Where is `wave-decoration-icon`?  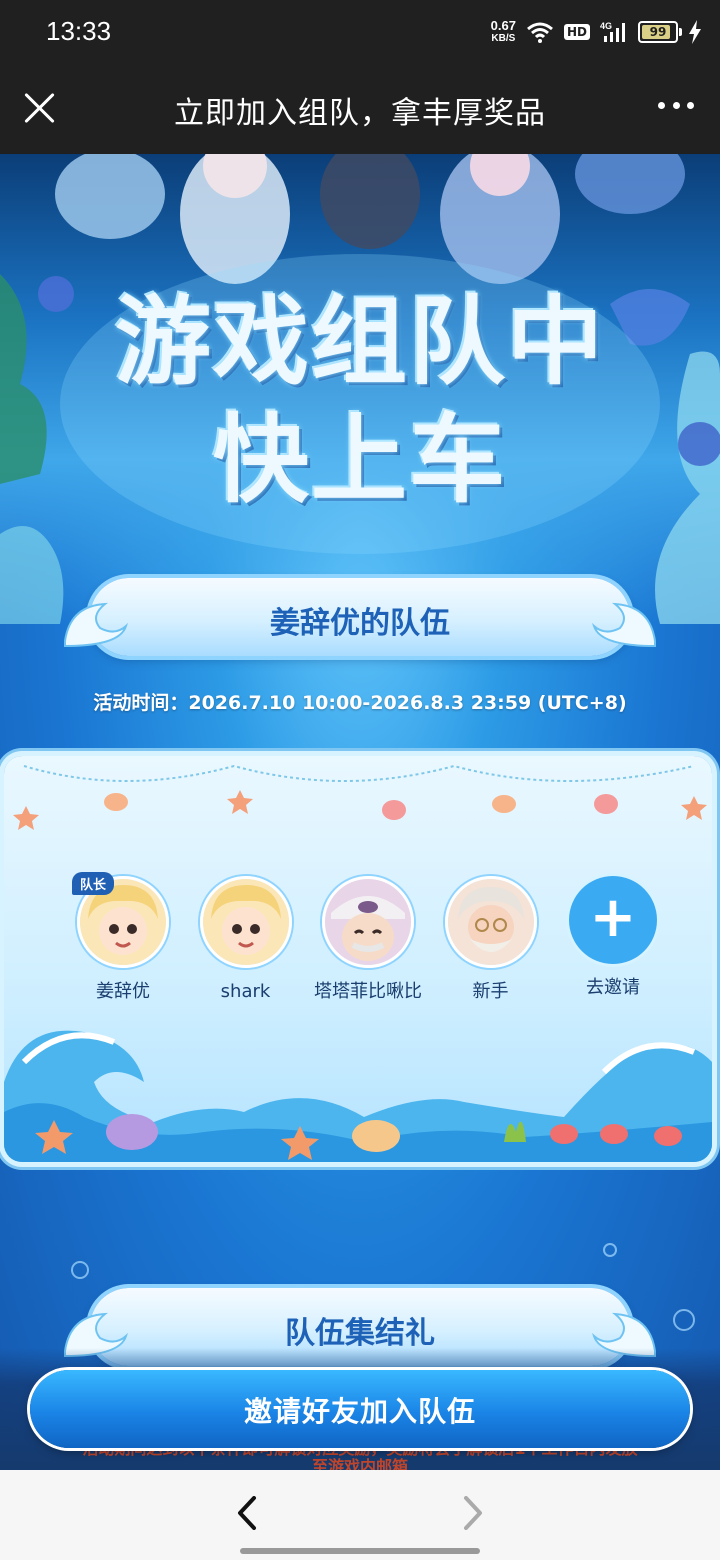 wave-decoration-icon is located at coordinates (624, 625).